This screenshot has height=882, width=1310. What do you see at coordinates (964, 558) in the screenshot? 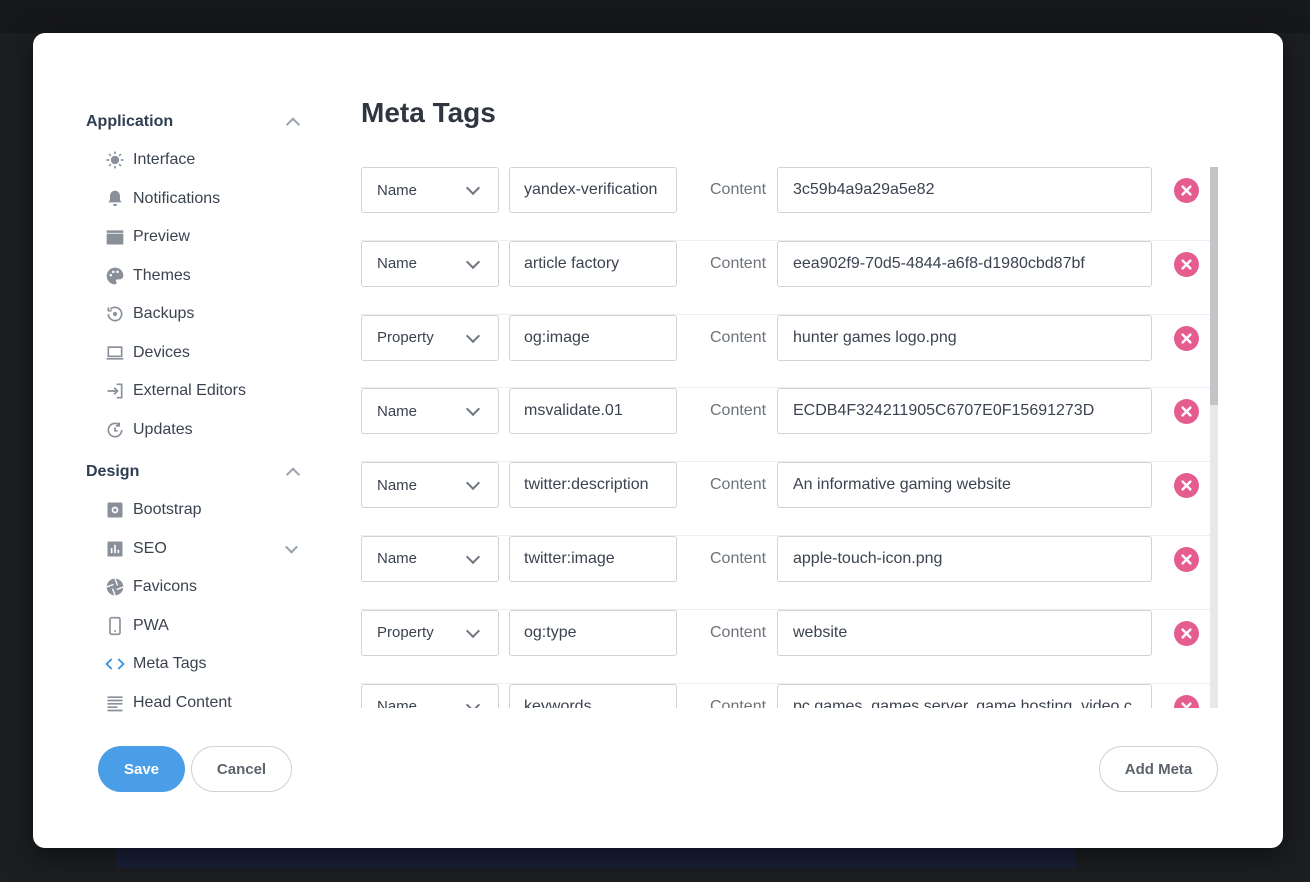
I see `meta-content-input: apple-touch-icon.png` at bounding box center [964, 558].